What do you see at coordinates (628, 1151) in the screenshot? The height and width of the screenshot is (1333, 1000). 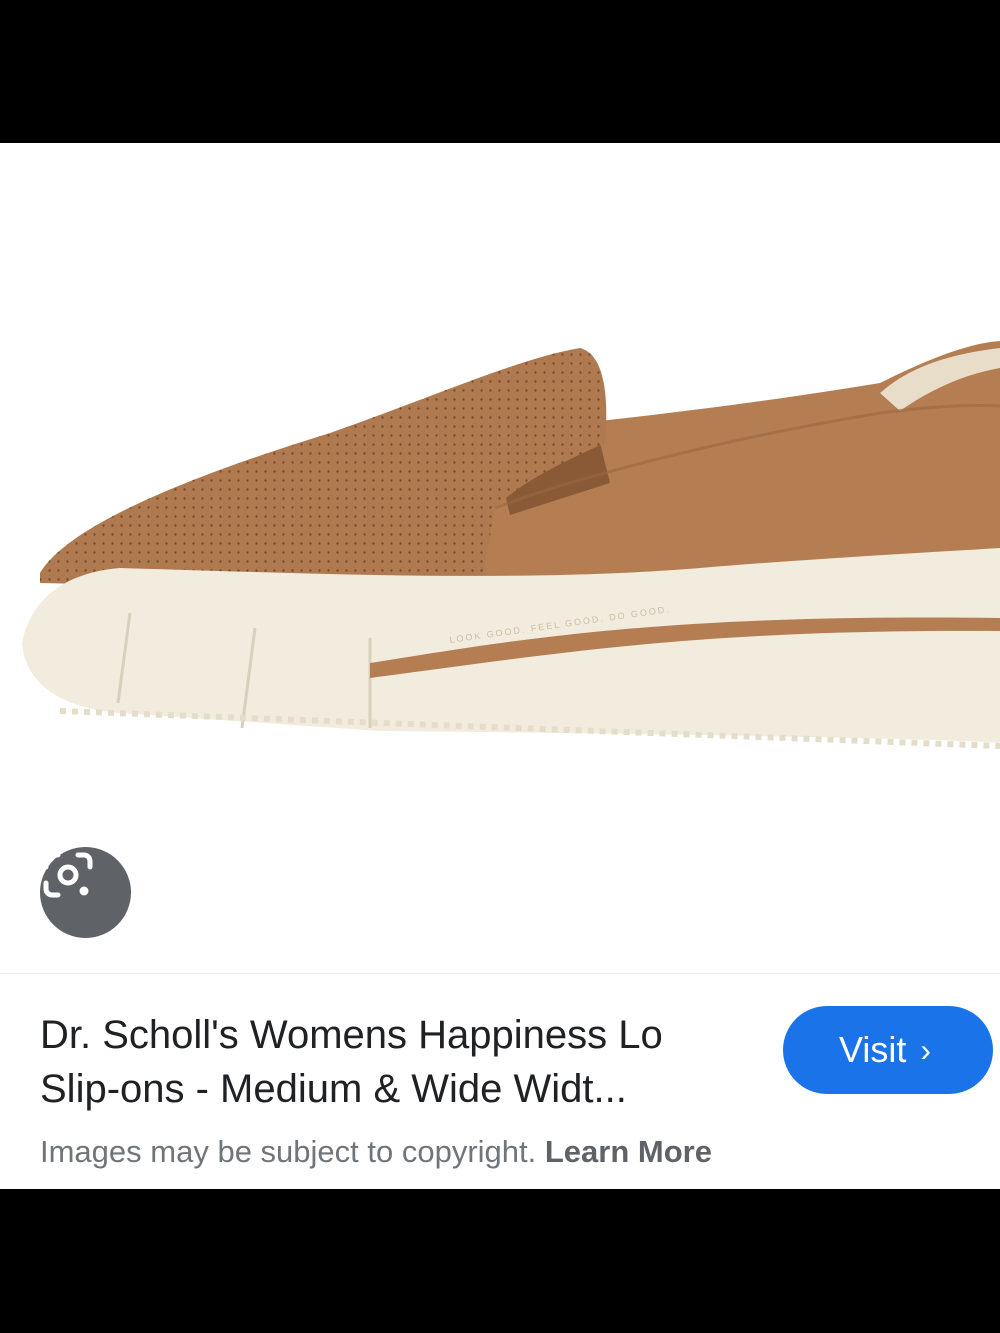 I see `learn-more-link: Learn More` at bounding box center [628, 1151].